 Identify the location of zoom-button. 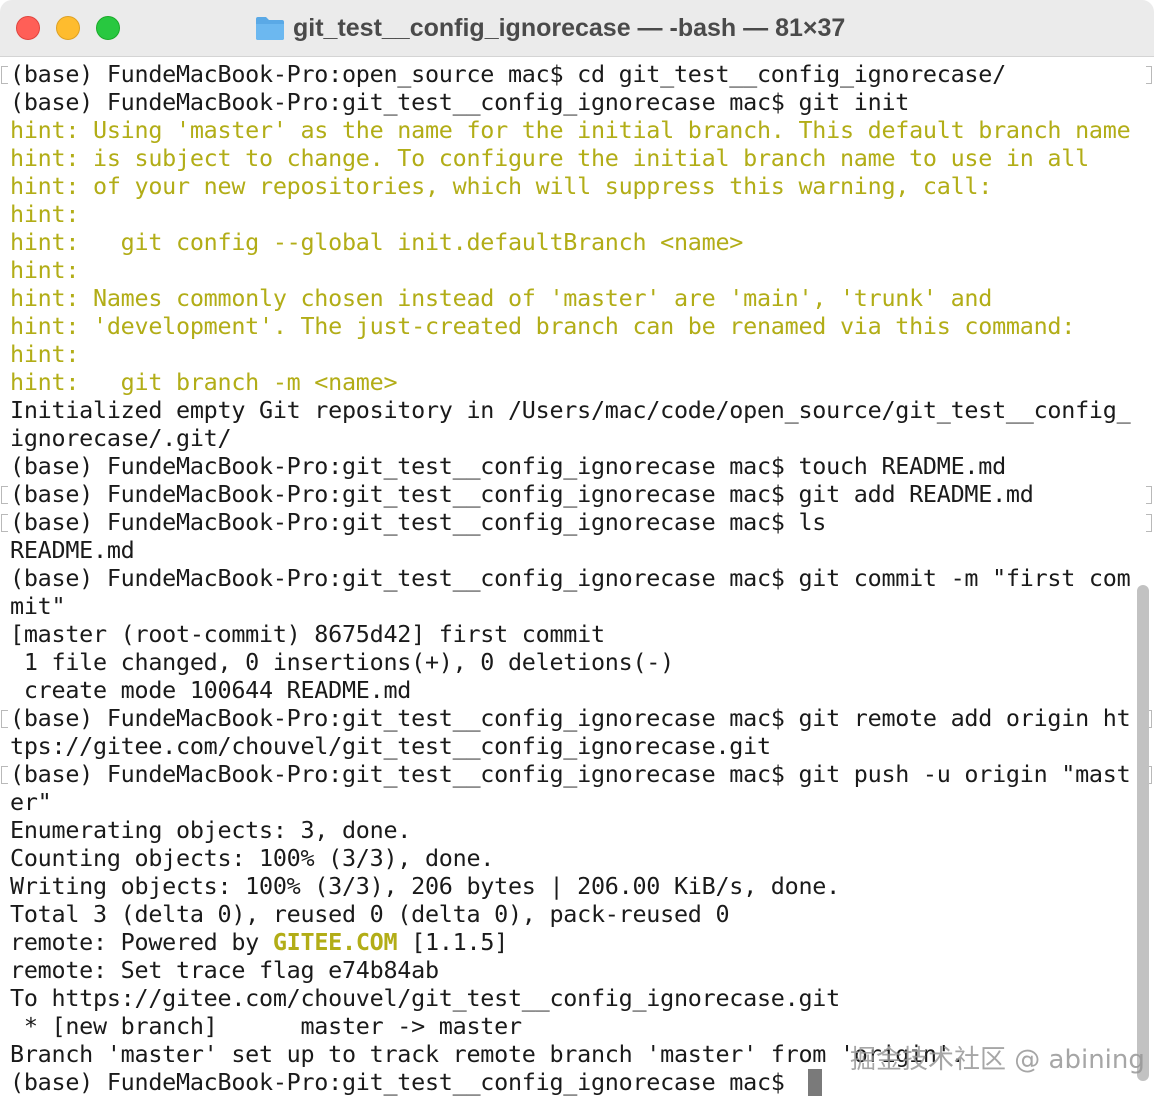
(108, 28).